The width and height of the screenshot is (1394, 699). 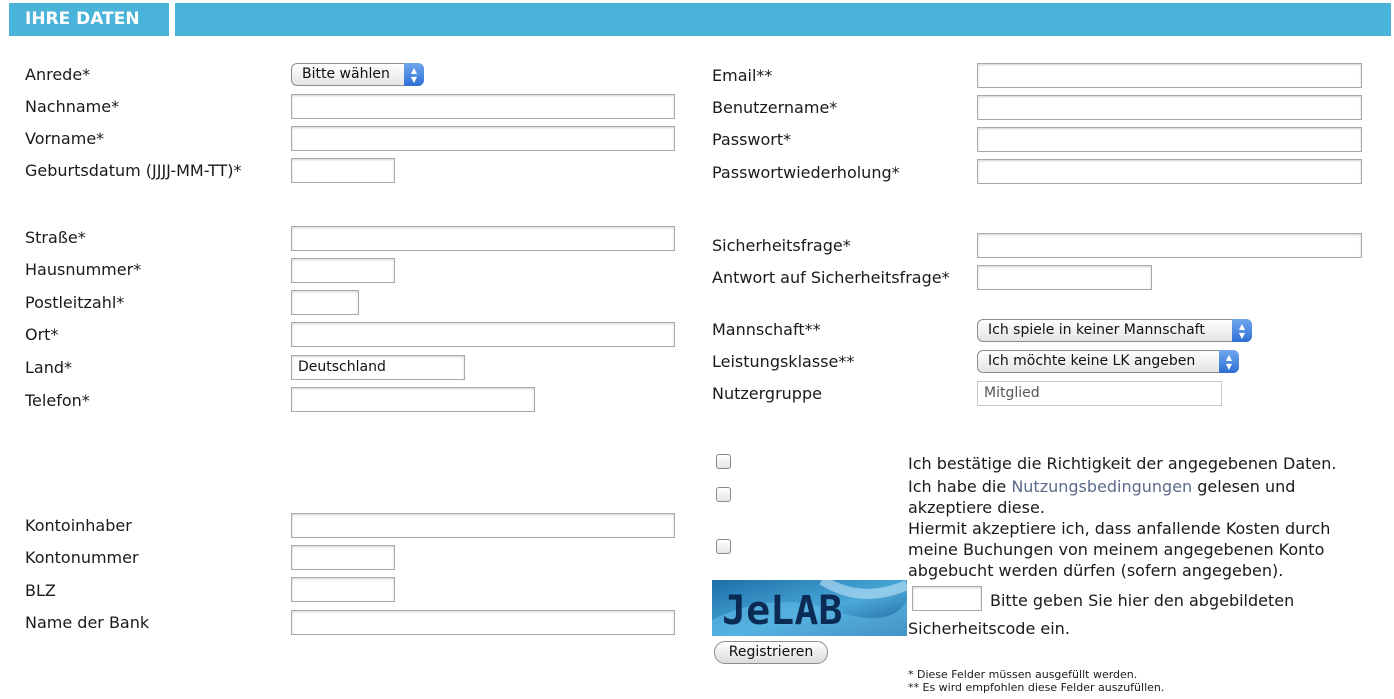 I want to click on hausnummer-label: Hausnummer*, so click(x=83, y=269).